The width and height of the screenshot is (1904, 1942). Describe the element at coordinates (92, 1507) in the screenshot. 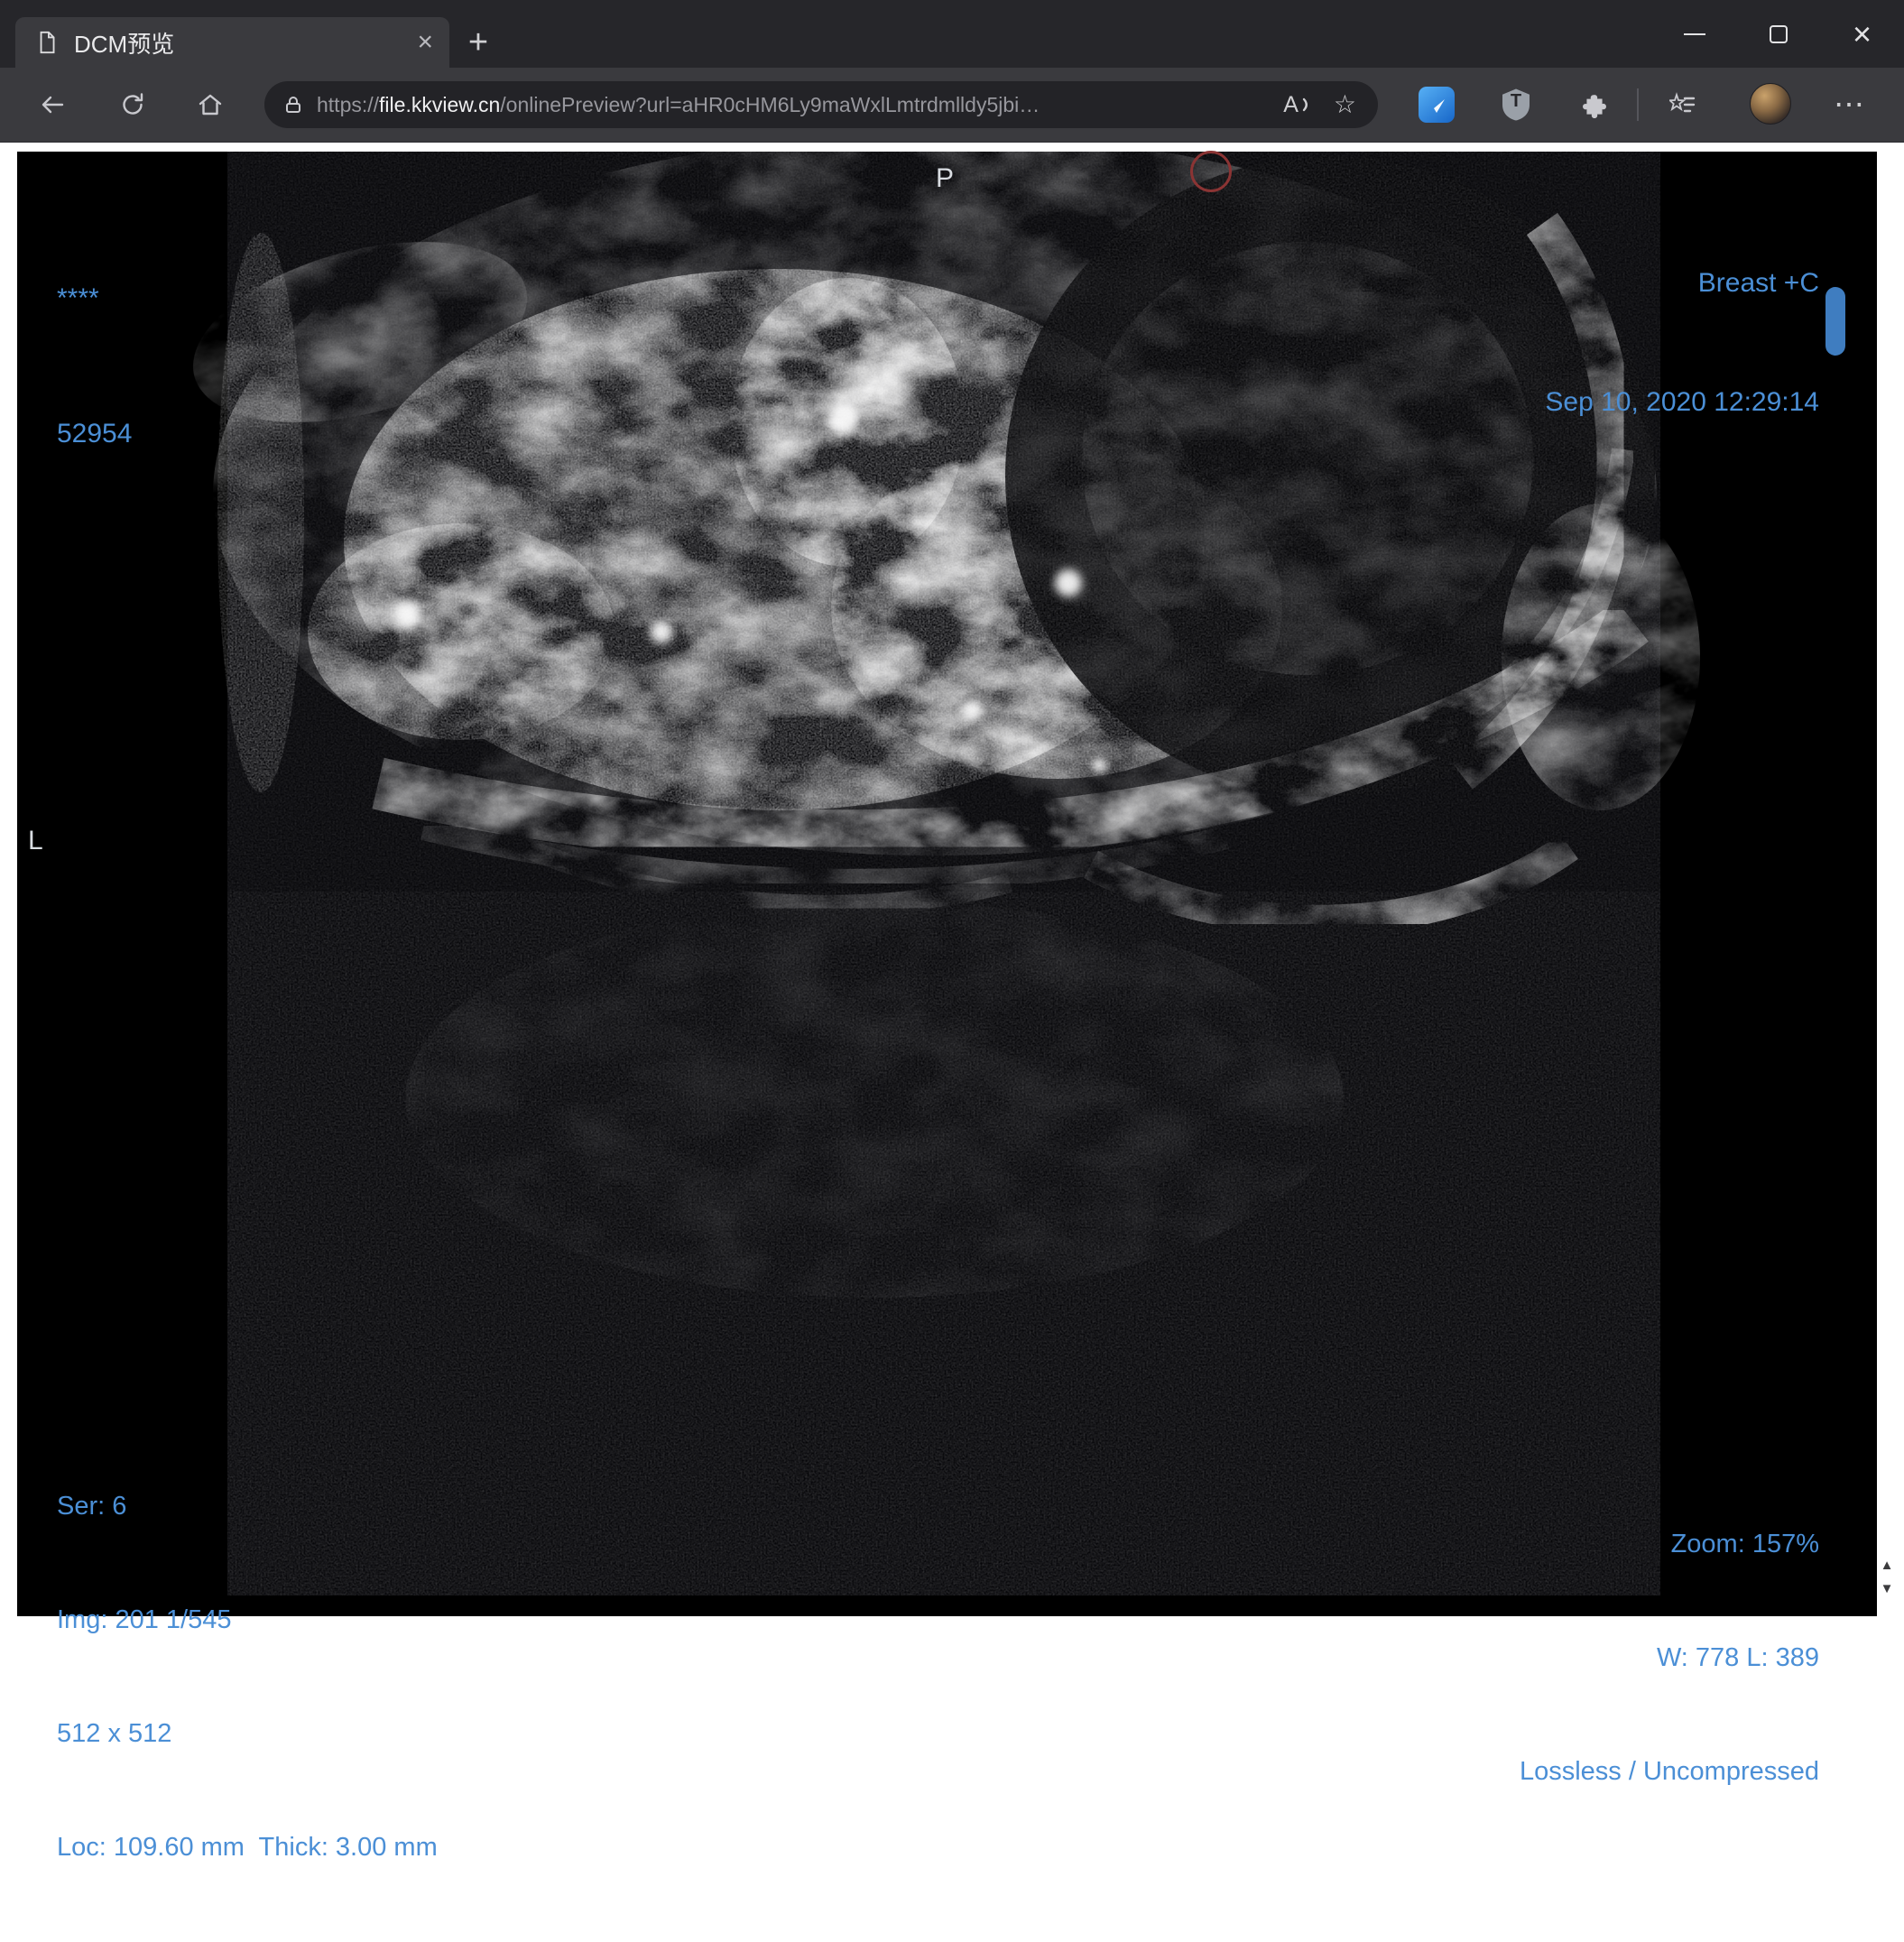

I see `series-label: Ser: 6` at that location.